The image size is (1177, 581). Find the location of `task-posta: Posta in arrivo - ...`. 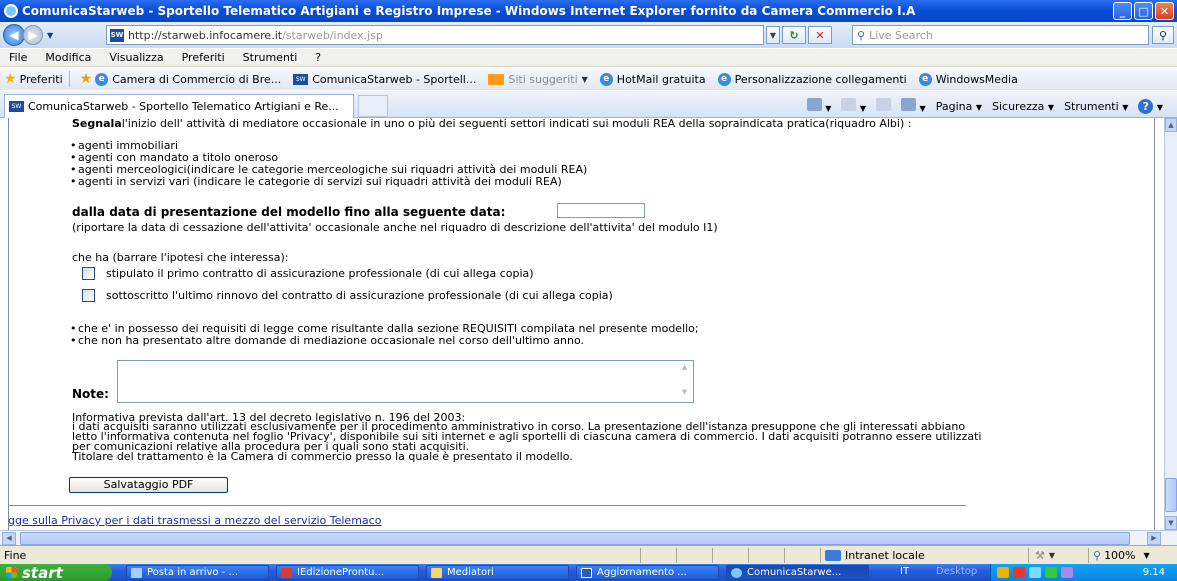

task-posta: Posta in arrivo - ... is located at coordinates (197, 572).